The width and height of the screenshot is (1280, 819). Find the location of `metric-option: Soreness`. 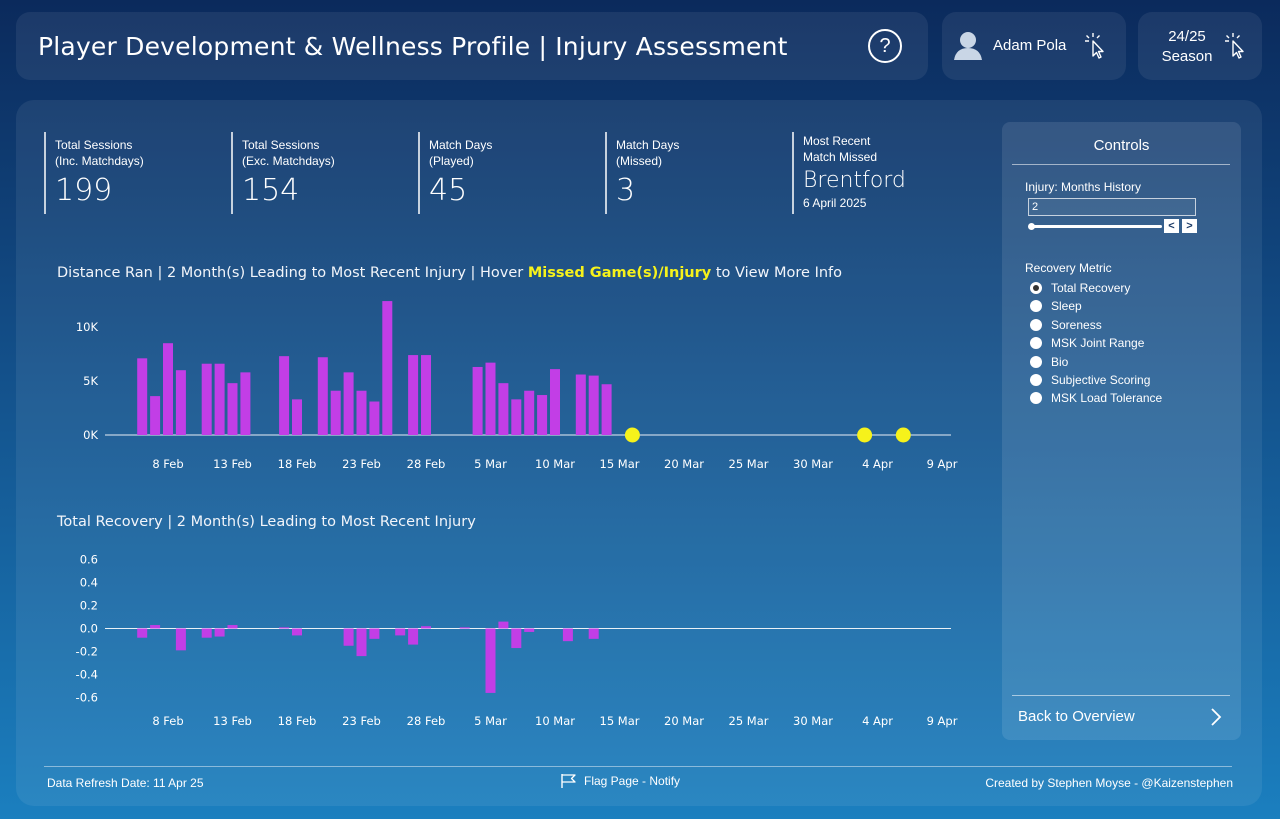

metric-option: Soreness is located at coordinates (1066, 325).